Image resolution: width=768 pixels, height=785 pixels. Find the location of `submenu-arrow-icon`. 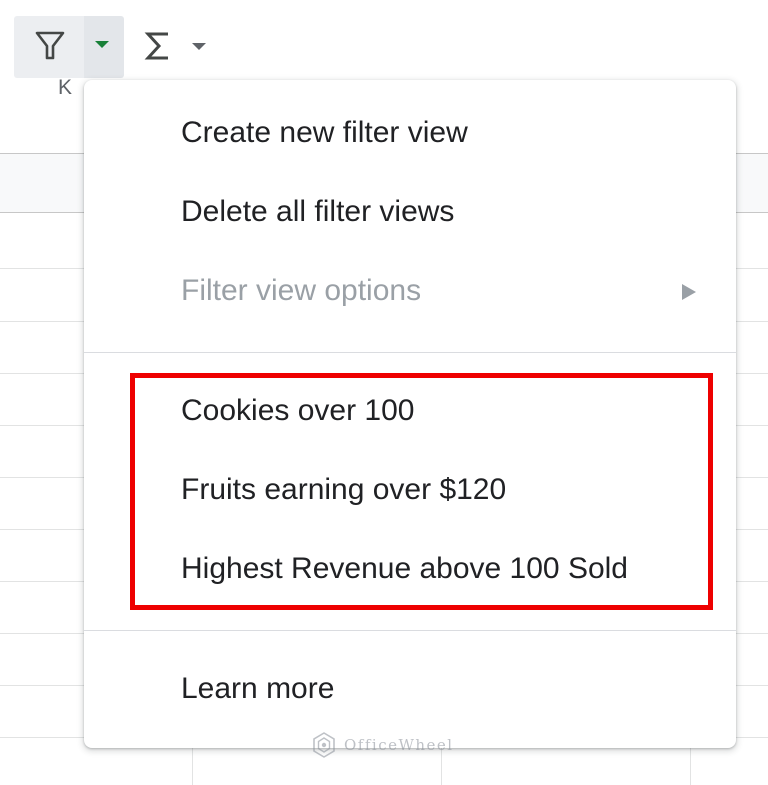

submenu-arrow-icon is located at coordinates (689, 292).